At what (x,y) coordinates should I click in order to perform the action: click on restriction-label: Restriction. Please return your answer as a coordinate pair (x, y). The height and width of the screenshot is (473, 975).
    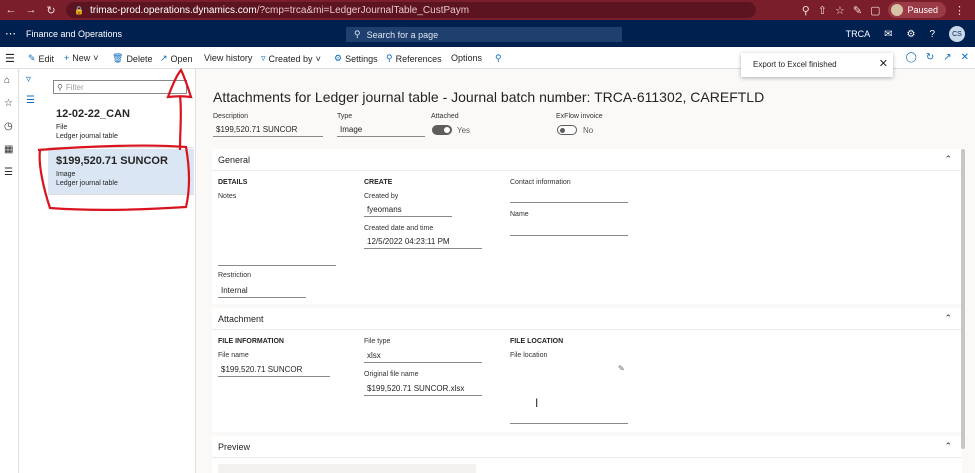
    Looking at the image, I should click on (235, 275).